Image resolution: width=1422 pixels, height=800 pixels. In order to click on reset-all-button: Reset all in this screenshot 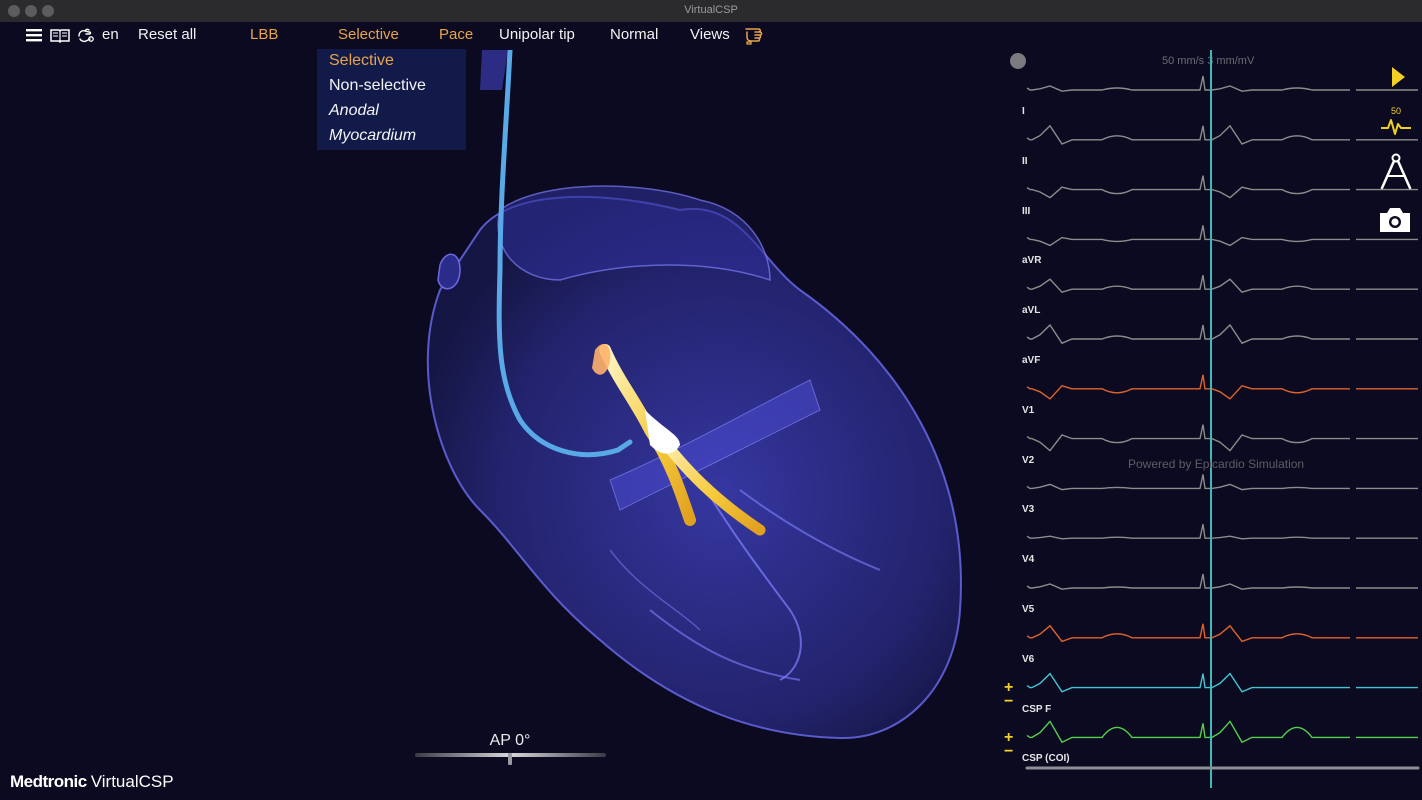, I will do `click(167, 34)`.